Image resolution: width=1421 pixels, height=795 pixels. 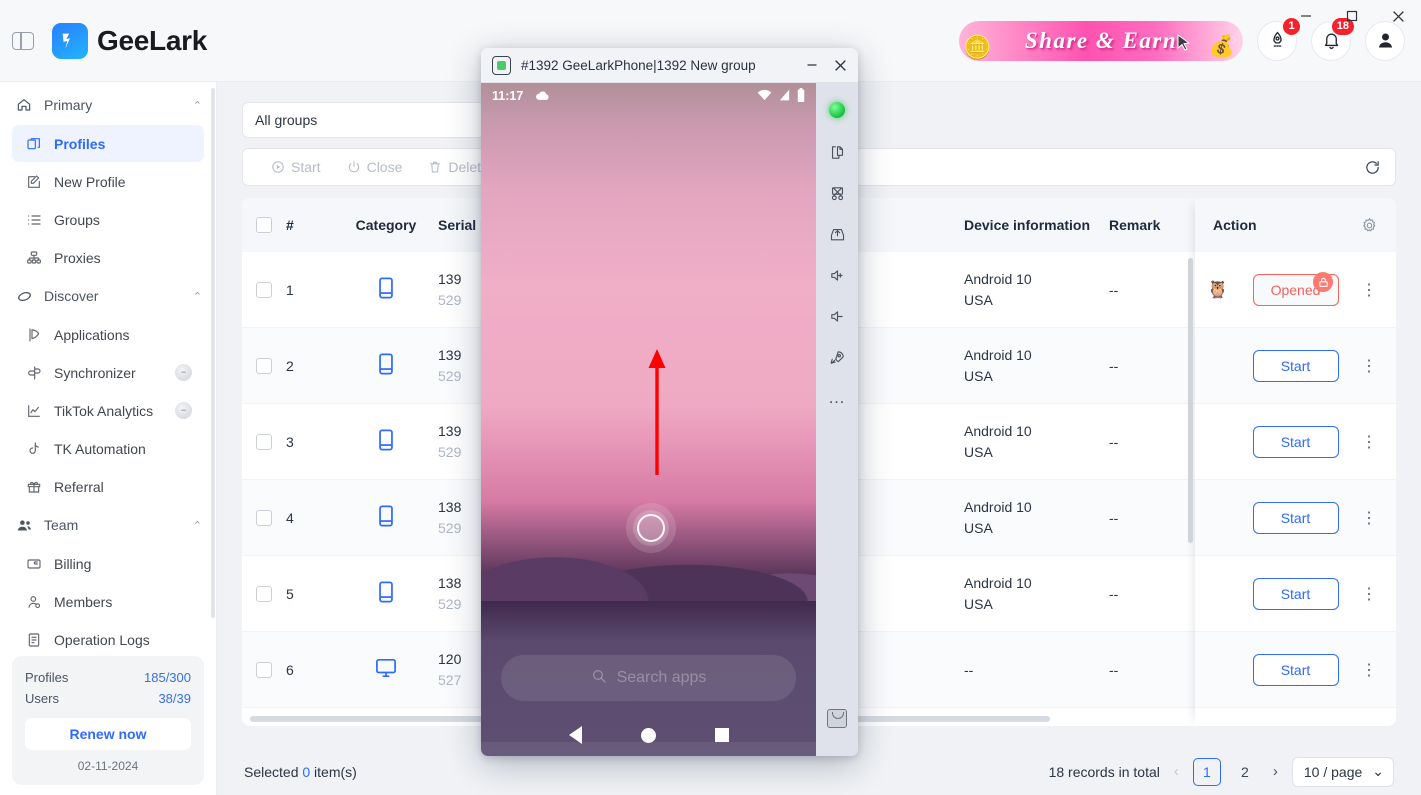 I want to click on sidebar-item-members: Members, so click(x=108, y=601).